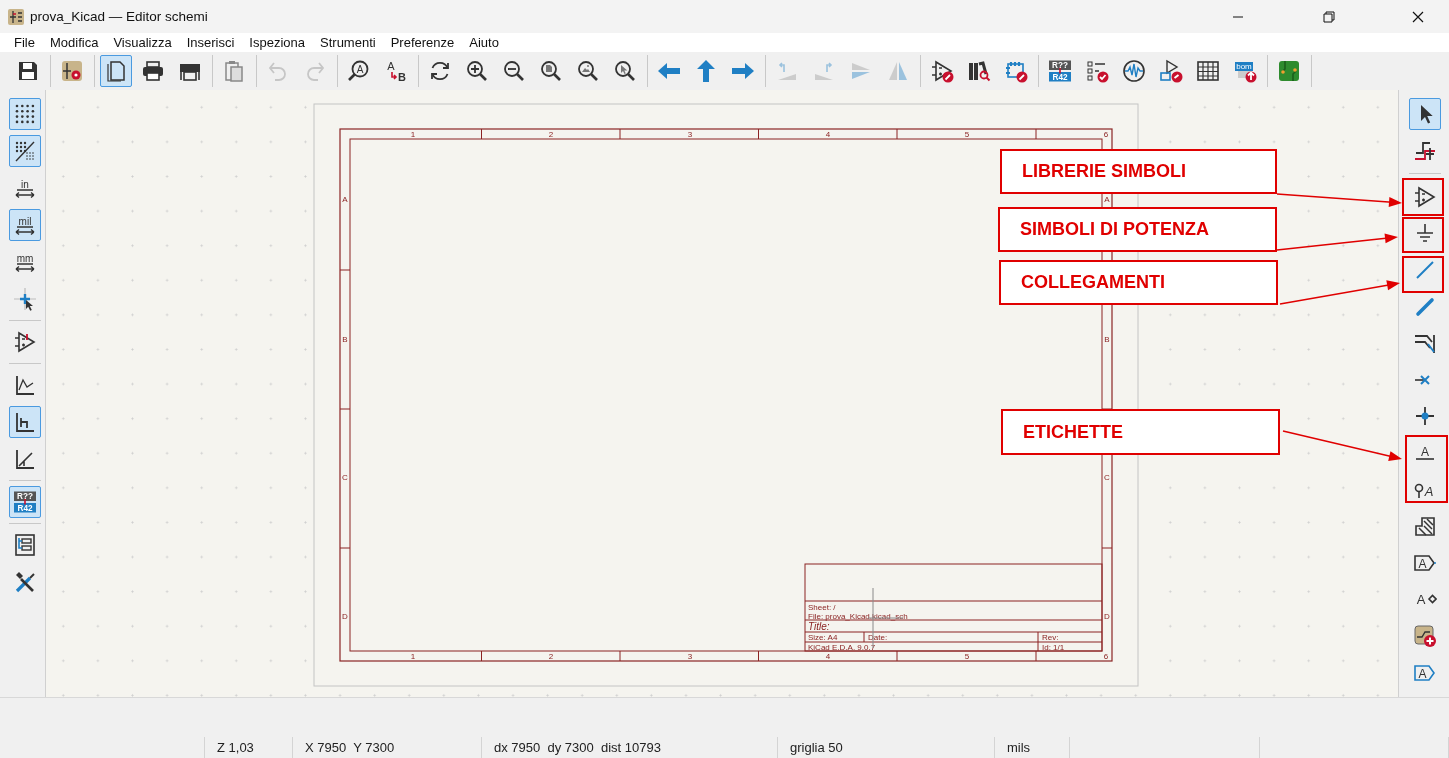 This screenshot has width=1449, height=758. What do you see at coordinates (350, 747) in the screenshot?
I see `status-field: X 7950 Y 7300` at bounding box center [350, 747].